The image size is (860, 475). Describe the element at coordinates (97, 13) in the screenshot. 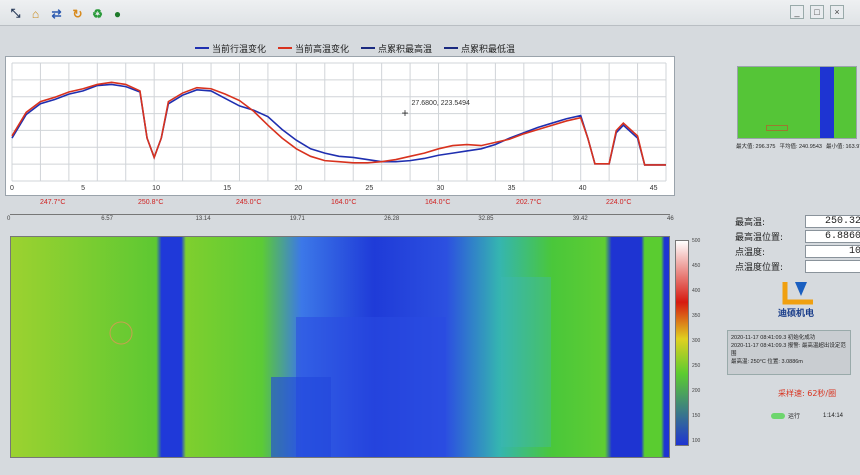

I see `recycle-icon: ♻` at that location.